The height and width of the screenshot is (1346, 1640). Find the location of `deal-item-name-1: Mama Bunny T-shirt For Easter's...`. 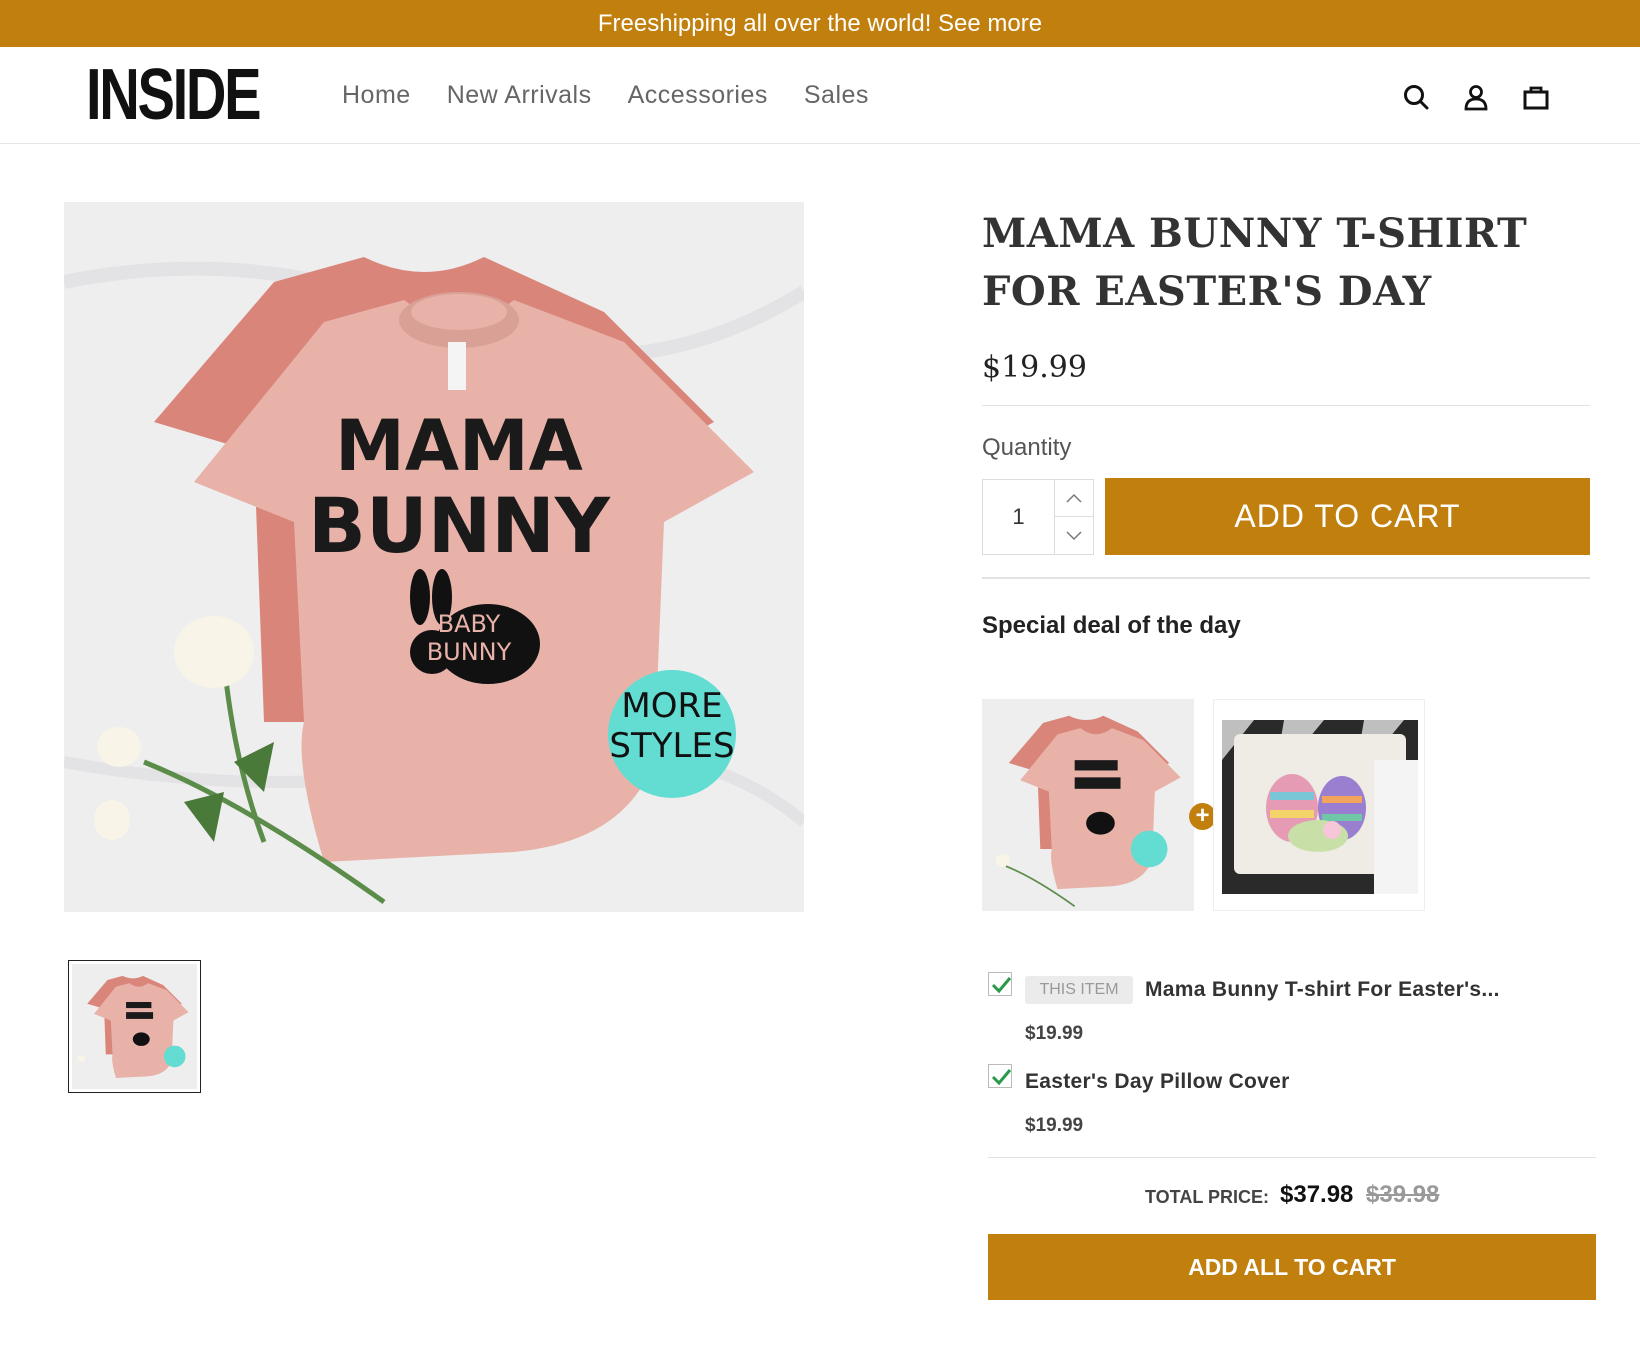

deal-item-name-1: Mama Bunny T-shirt For Easter's... is located at coordinates (1322, 990).